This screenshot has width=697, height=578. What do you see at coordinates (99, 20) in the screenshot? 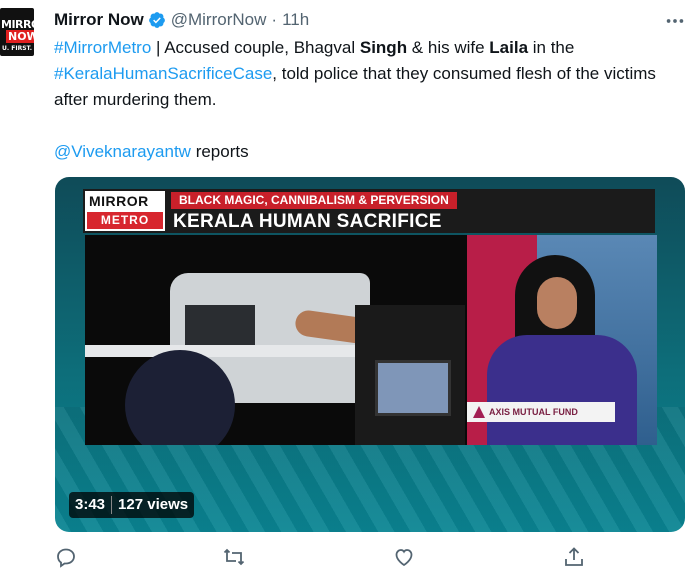
I see `account-name: Mirror Now` at bounding box center [99, 20].